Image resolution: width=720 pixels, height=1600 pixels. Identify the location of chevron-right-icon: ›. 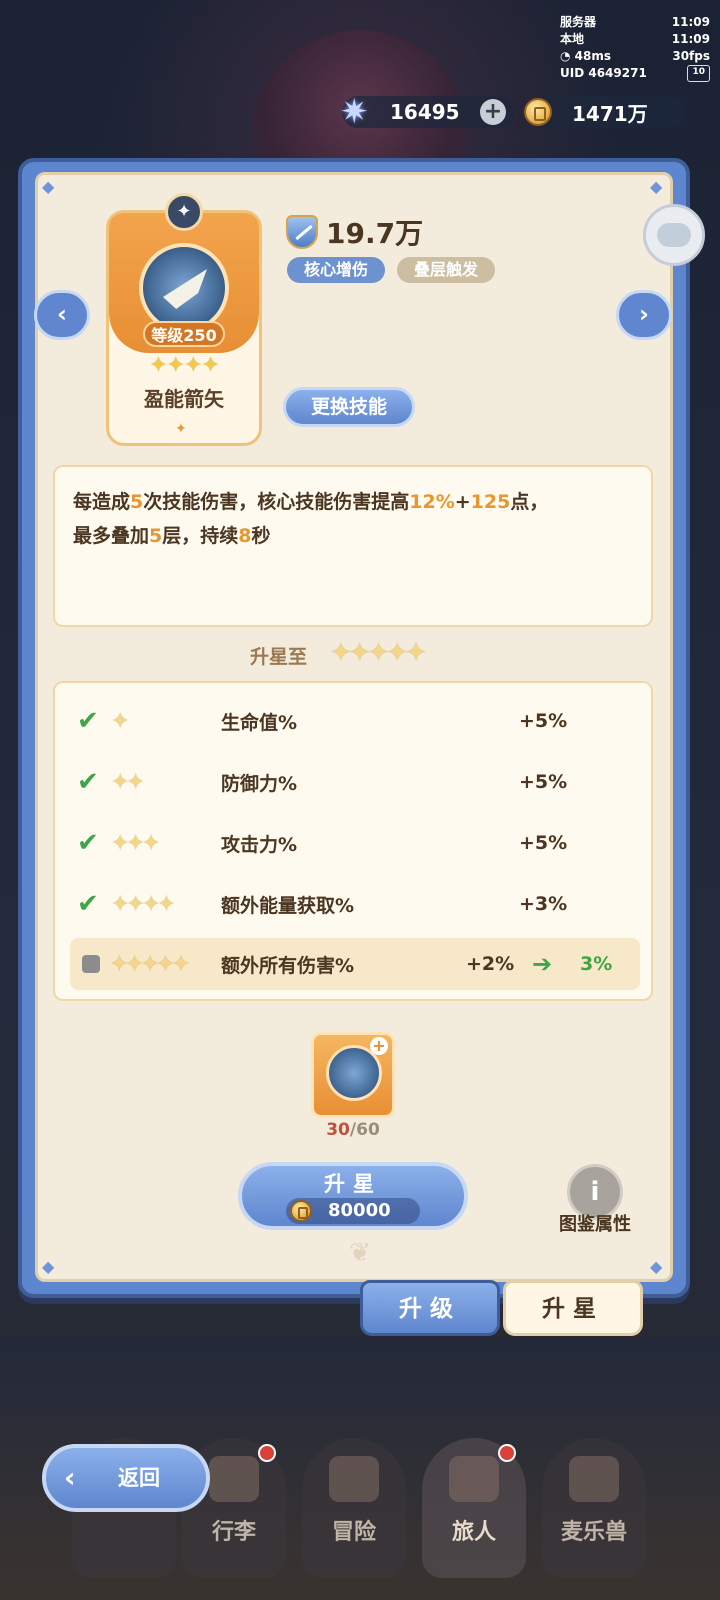
(644, 314).